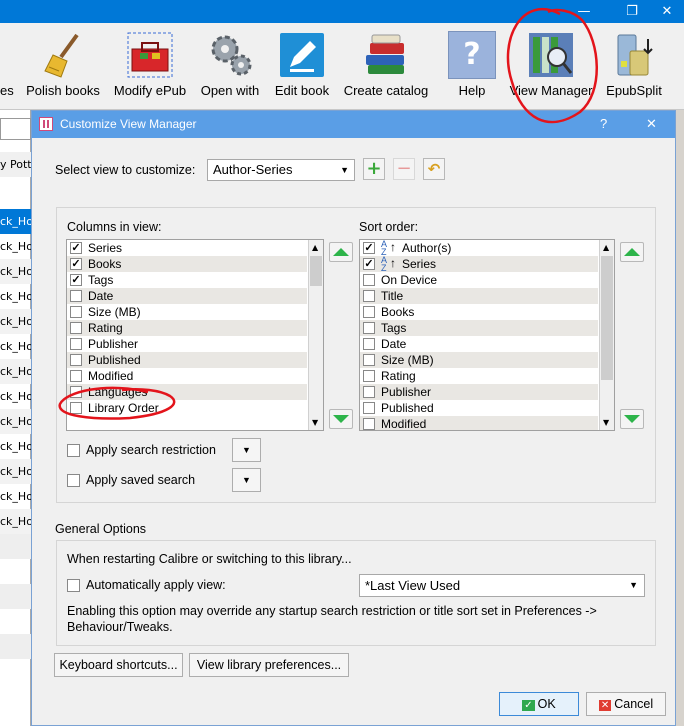 This screenshot has width=684, height=726. Describe the element at coordinates (472, 66) in the screenshot. I see `help-button: ? Help` at that location.